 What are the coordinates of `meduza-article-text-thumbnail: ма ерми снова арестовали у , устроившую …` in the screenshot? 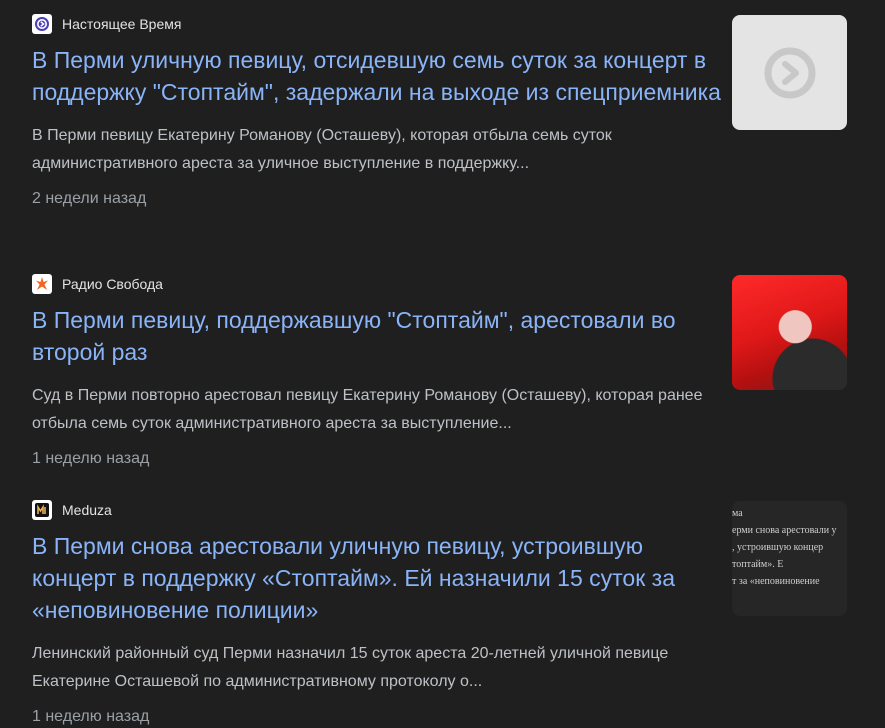 It's located at (789, 558).